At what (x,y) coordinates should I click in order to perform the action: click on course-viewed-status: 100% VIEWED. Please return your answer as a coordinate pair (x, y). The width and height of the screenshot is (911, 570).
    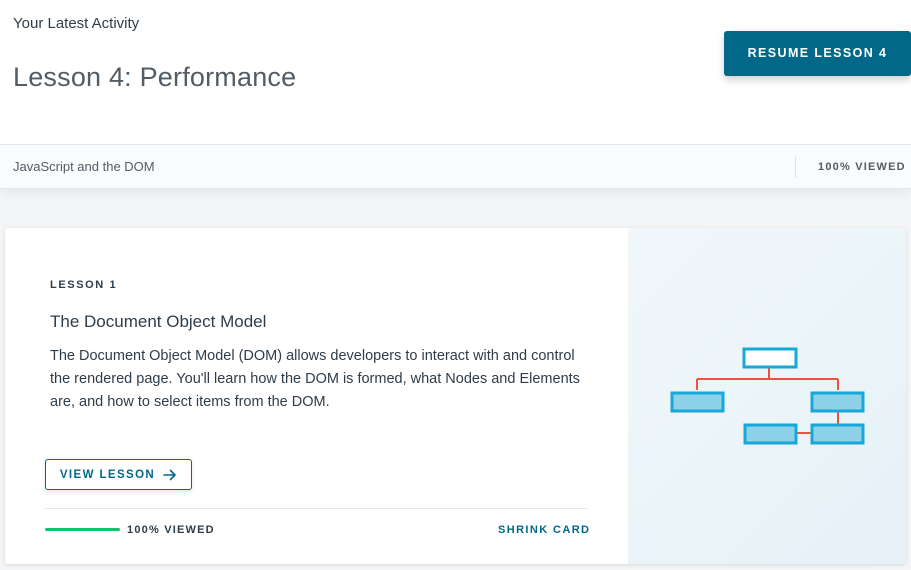
    Looking at the image, I should click on (862, 167).